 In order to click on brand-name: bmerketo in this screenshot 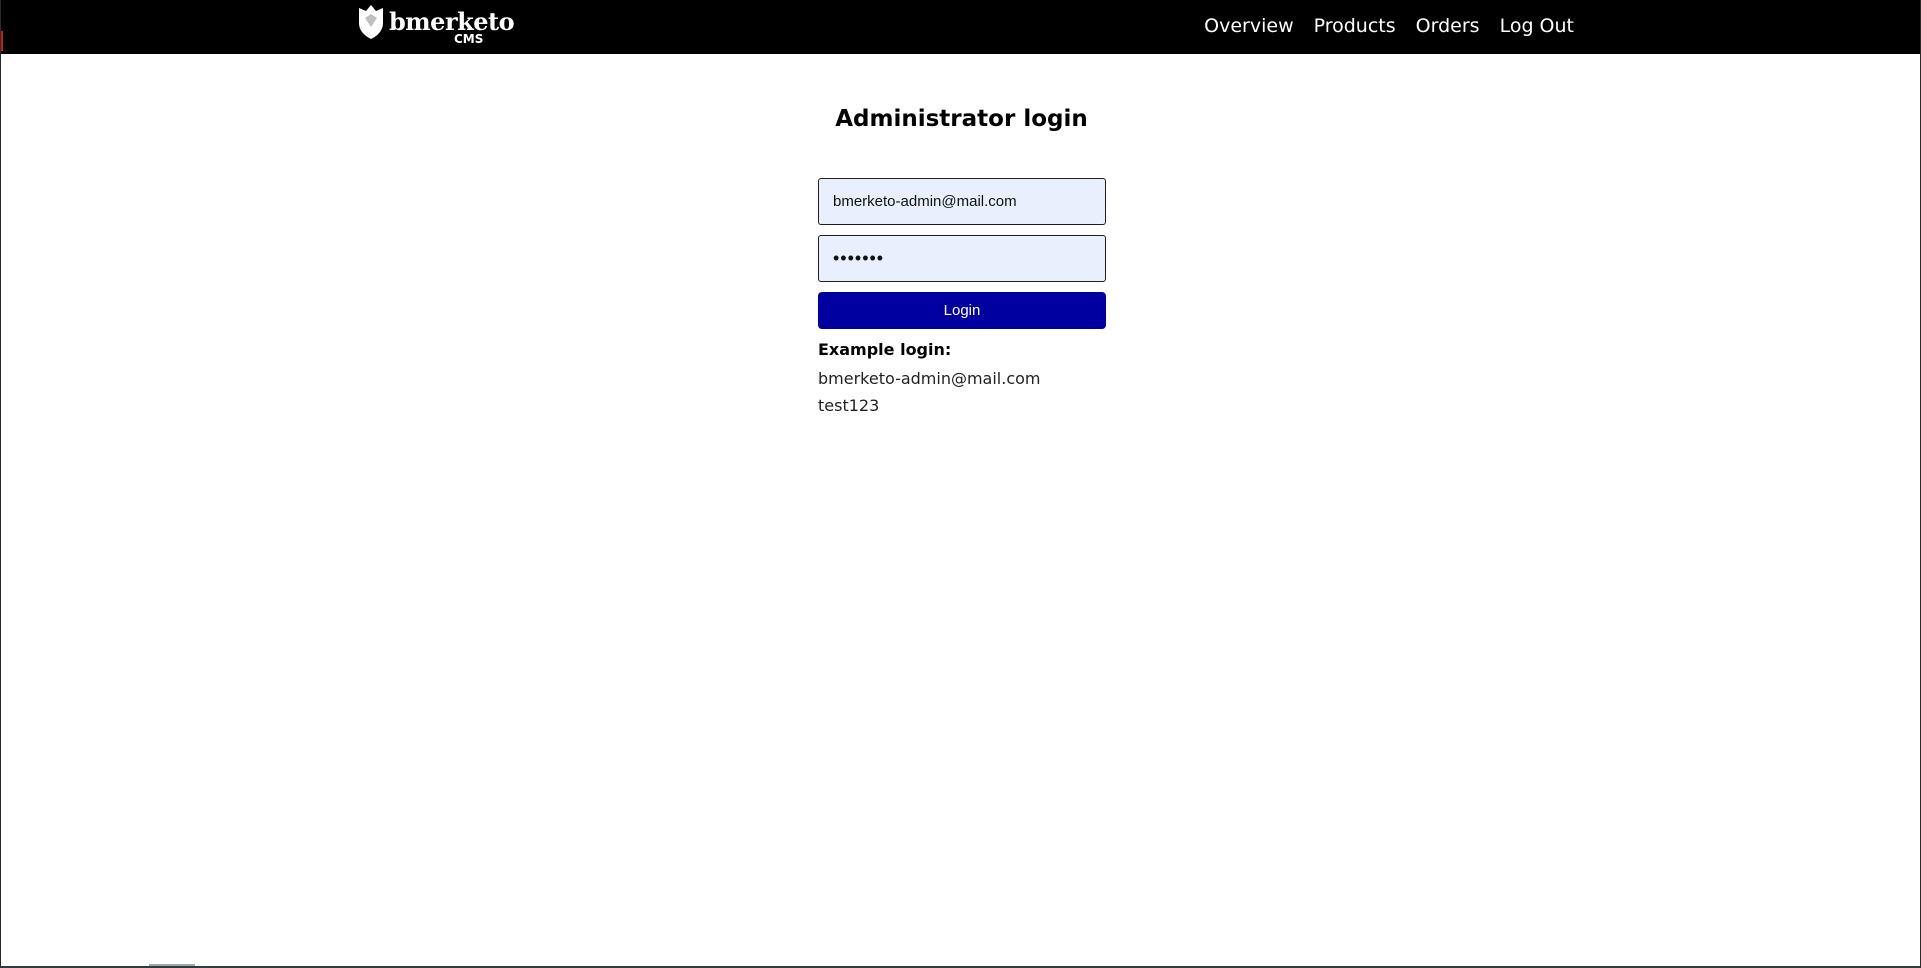, I will do `click(452, 21)`.